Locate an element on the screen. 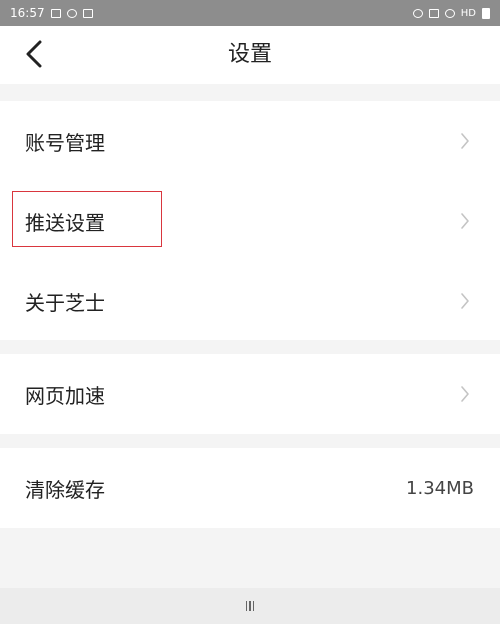 The width and height of the screenshot is (500, 624). settings-item-clear-cache: 清除缓存 1.34MB is located at coordinates (250, 488).